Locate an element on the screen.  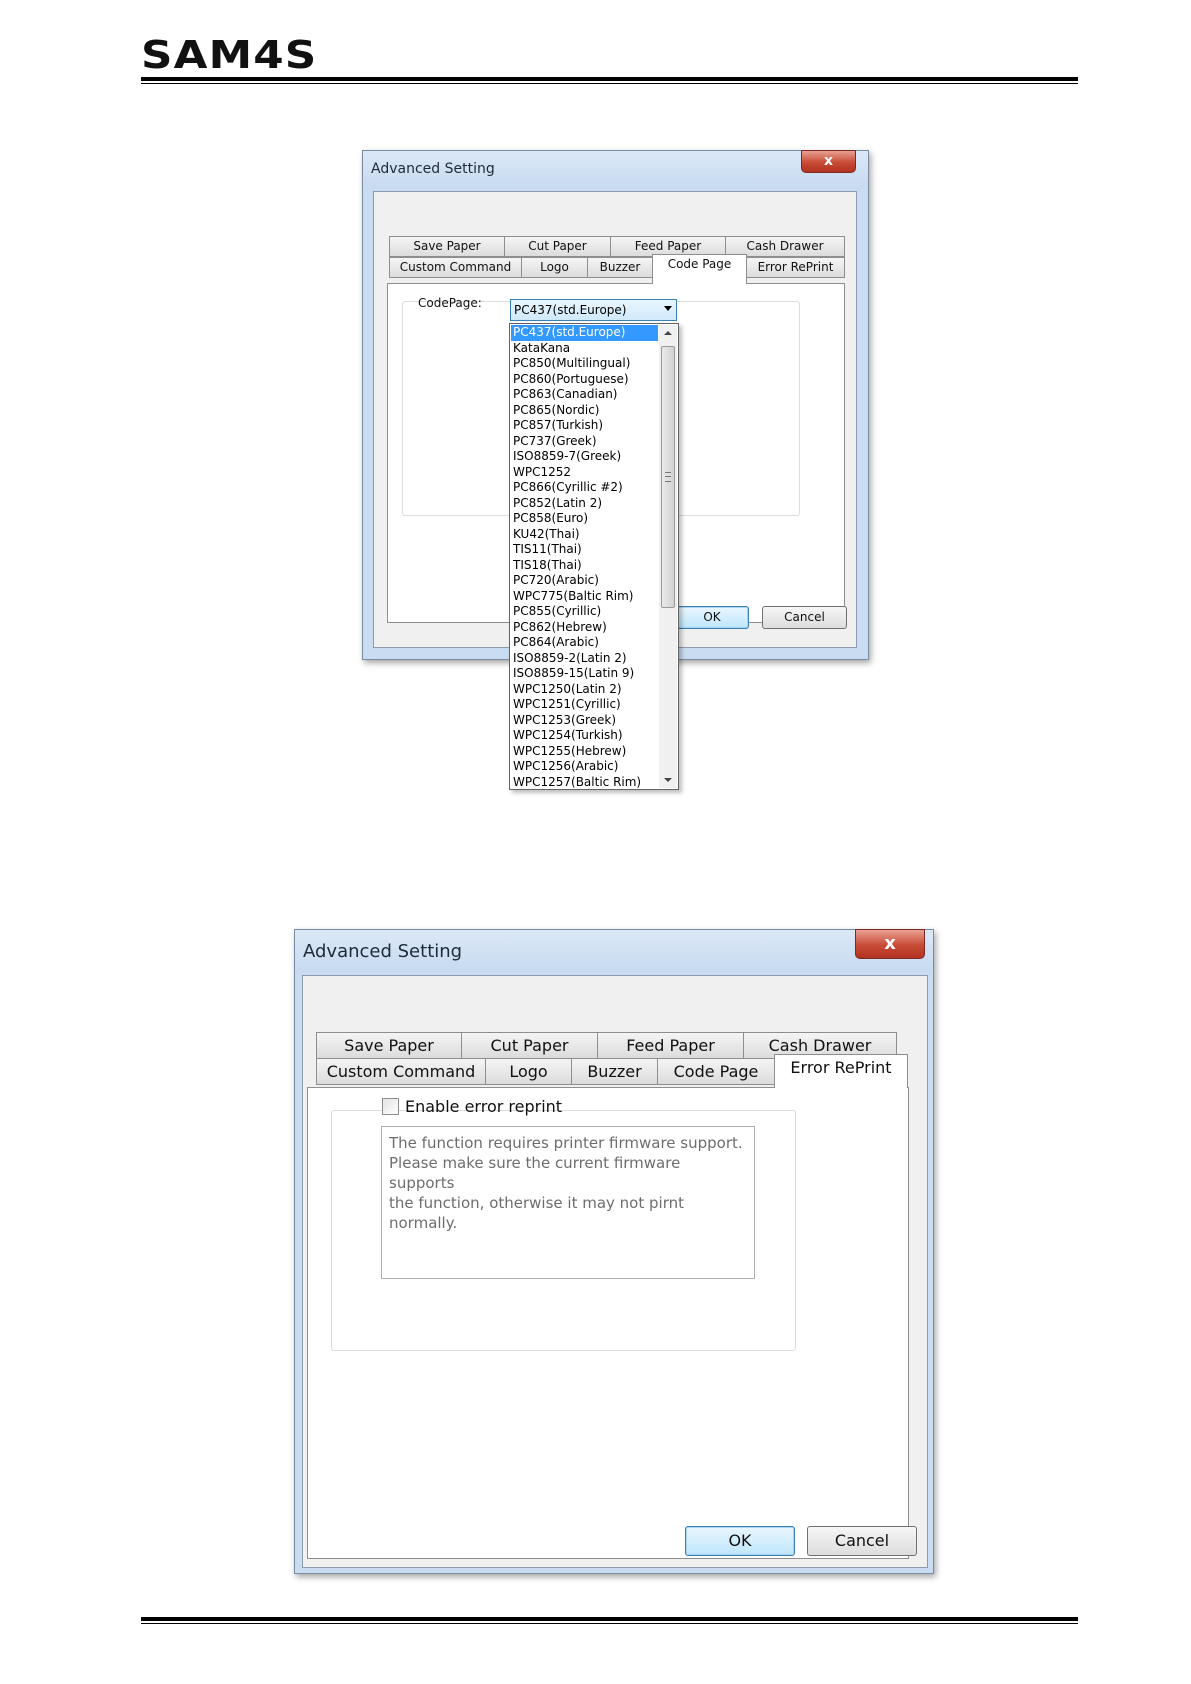
codepage-option: WPC1254(Turkish) is located at coordinates (584, 736).